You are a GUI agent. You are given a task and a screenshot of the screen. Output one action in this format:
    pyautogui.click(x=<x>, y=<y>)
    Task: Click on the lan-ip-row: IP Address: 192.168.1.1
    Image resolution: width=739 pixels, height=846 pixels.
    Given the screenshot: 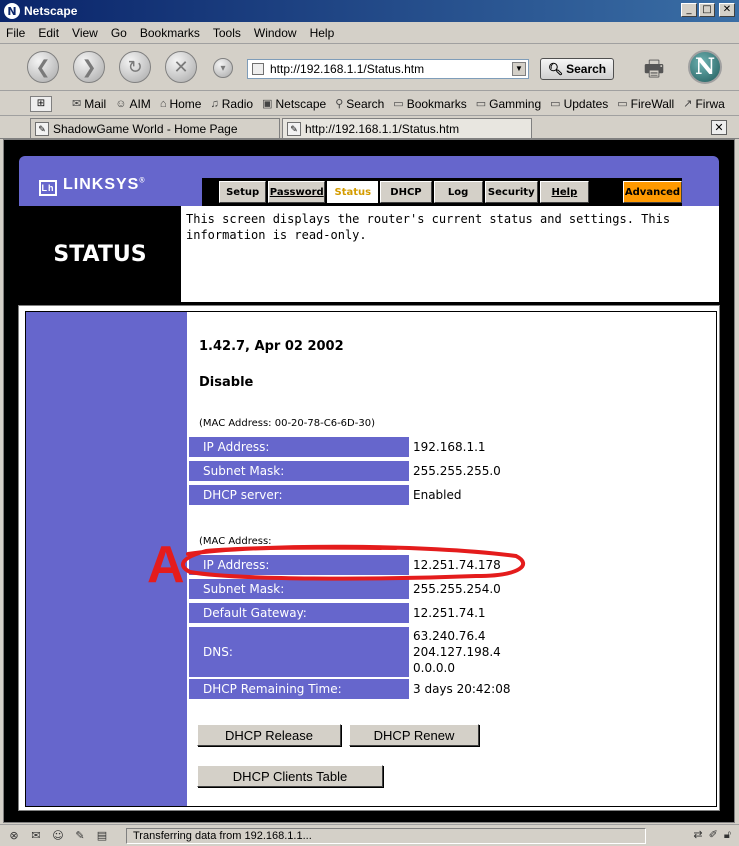 What is the action you would take?
    pyautogui.click(x=336, y=446)
    